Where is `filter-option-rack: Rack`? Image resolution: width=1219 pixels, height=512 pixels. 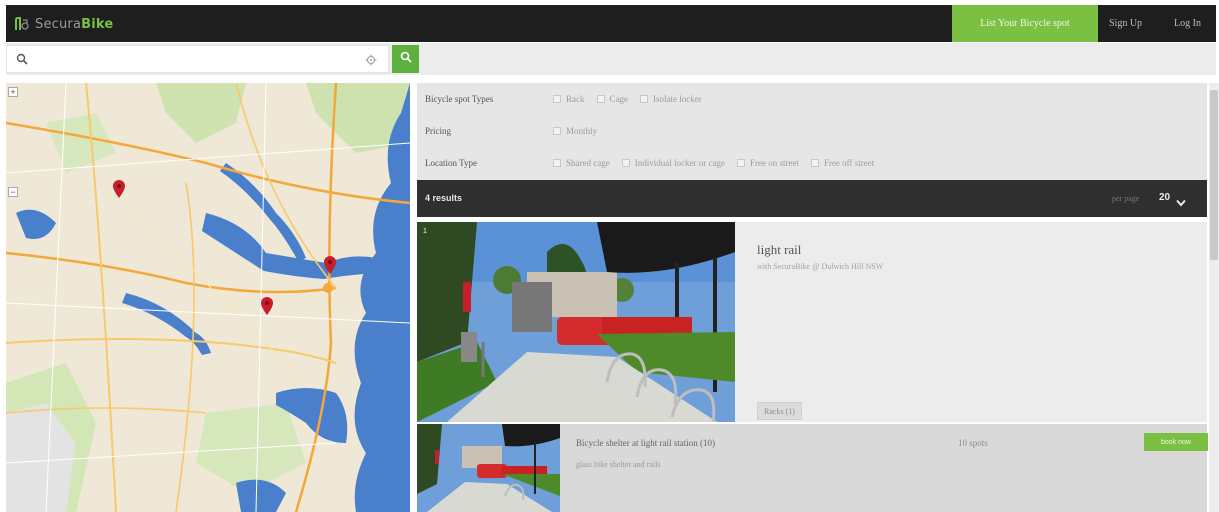
filter-option-rack: Rack is located at coordinates (569, 99).